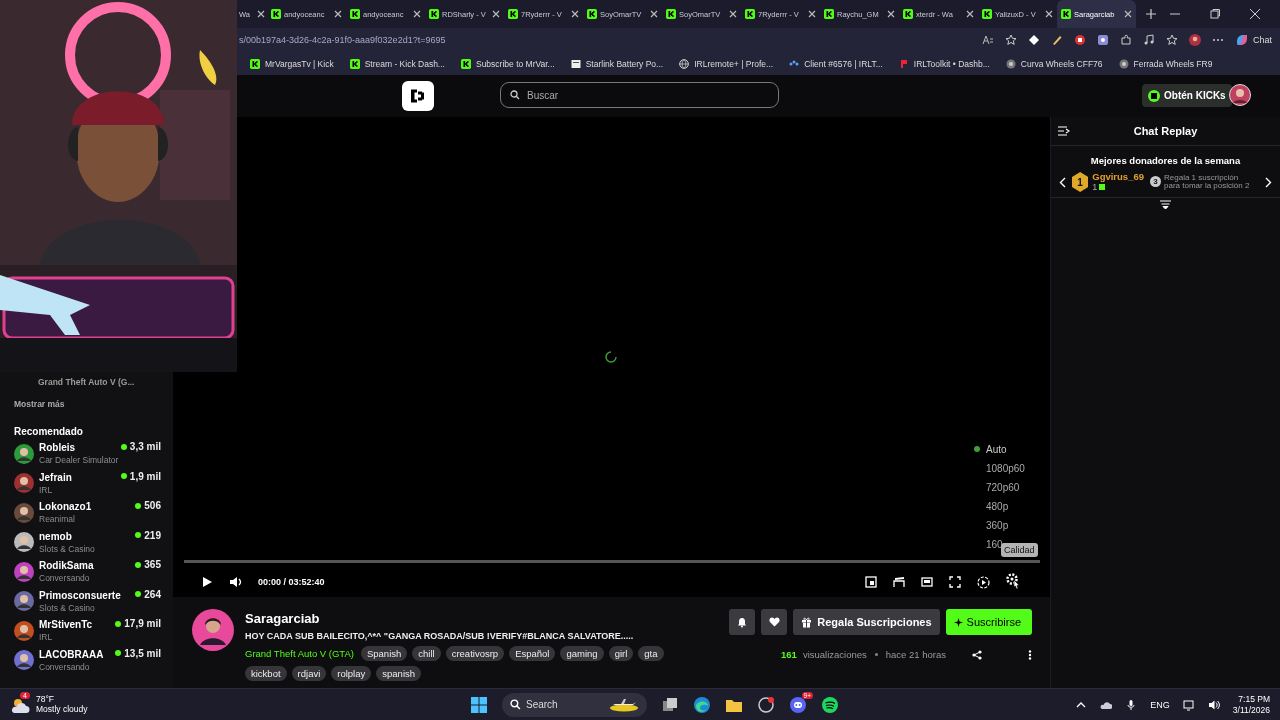  I want to click on rank-badge: 3, so click(1155, 181).